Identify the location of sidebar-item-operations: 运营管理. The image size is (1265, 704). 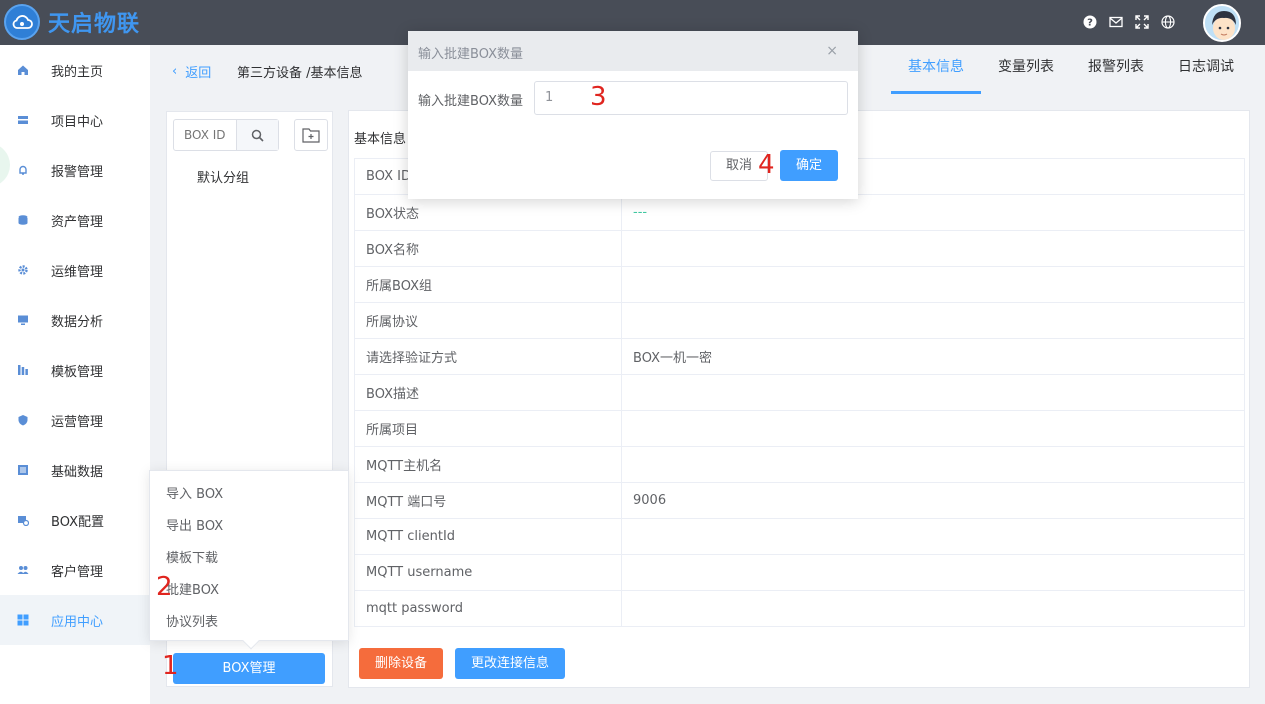
(75, 420).